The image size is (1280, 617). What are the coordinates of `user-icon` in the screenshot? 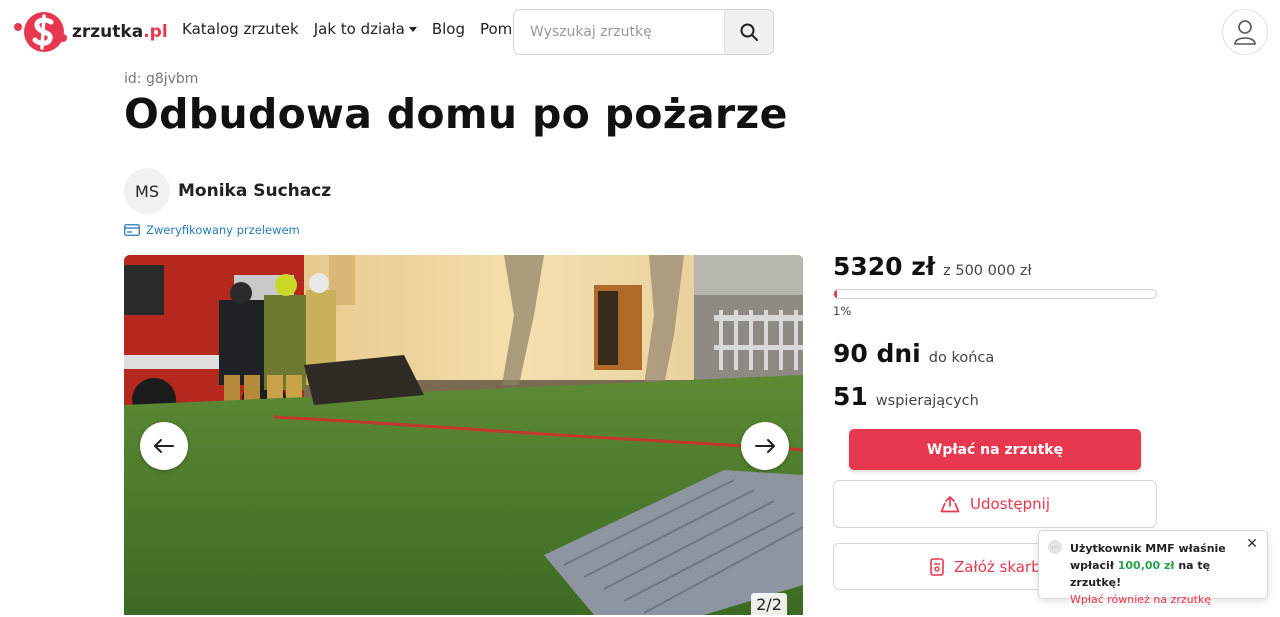 It's located at (1245, 32).